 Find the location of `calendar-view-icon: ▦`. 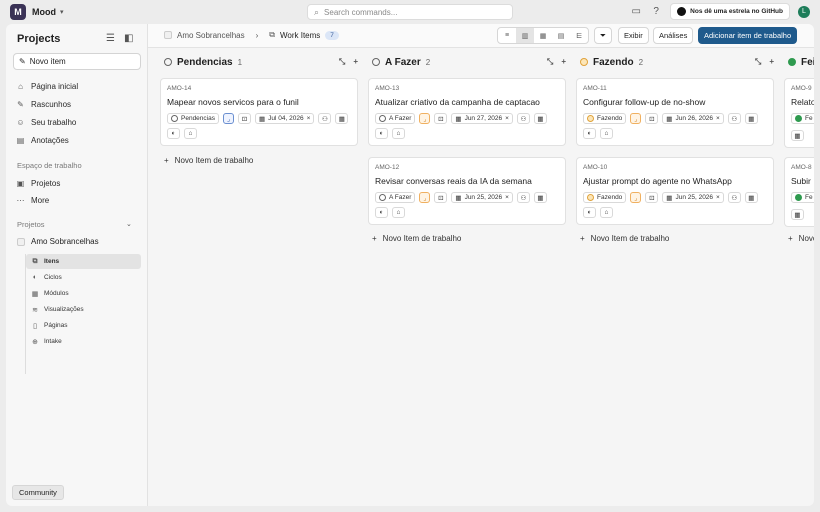

calendar-view-icon: ▦ is located at coordinates (543, 35).